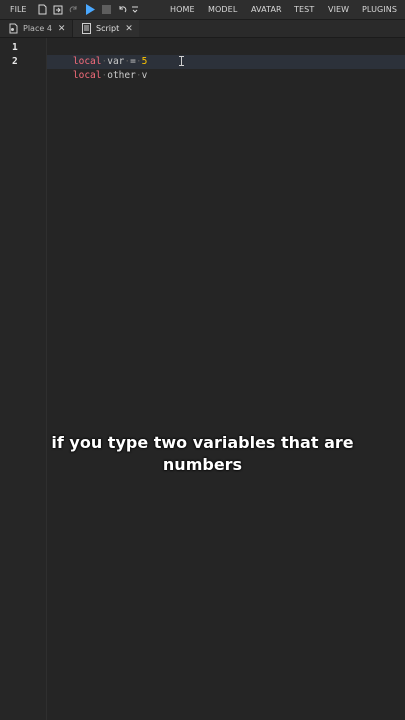  I want to click on tab-place: Place 4 ✕, so click(36, 28).